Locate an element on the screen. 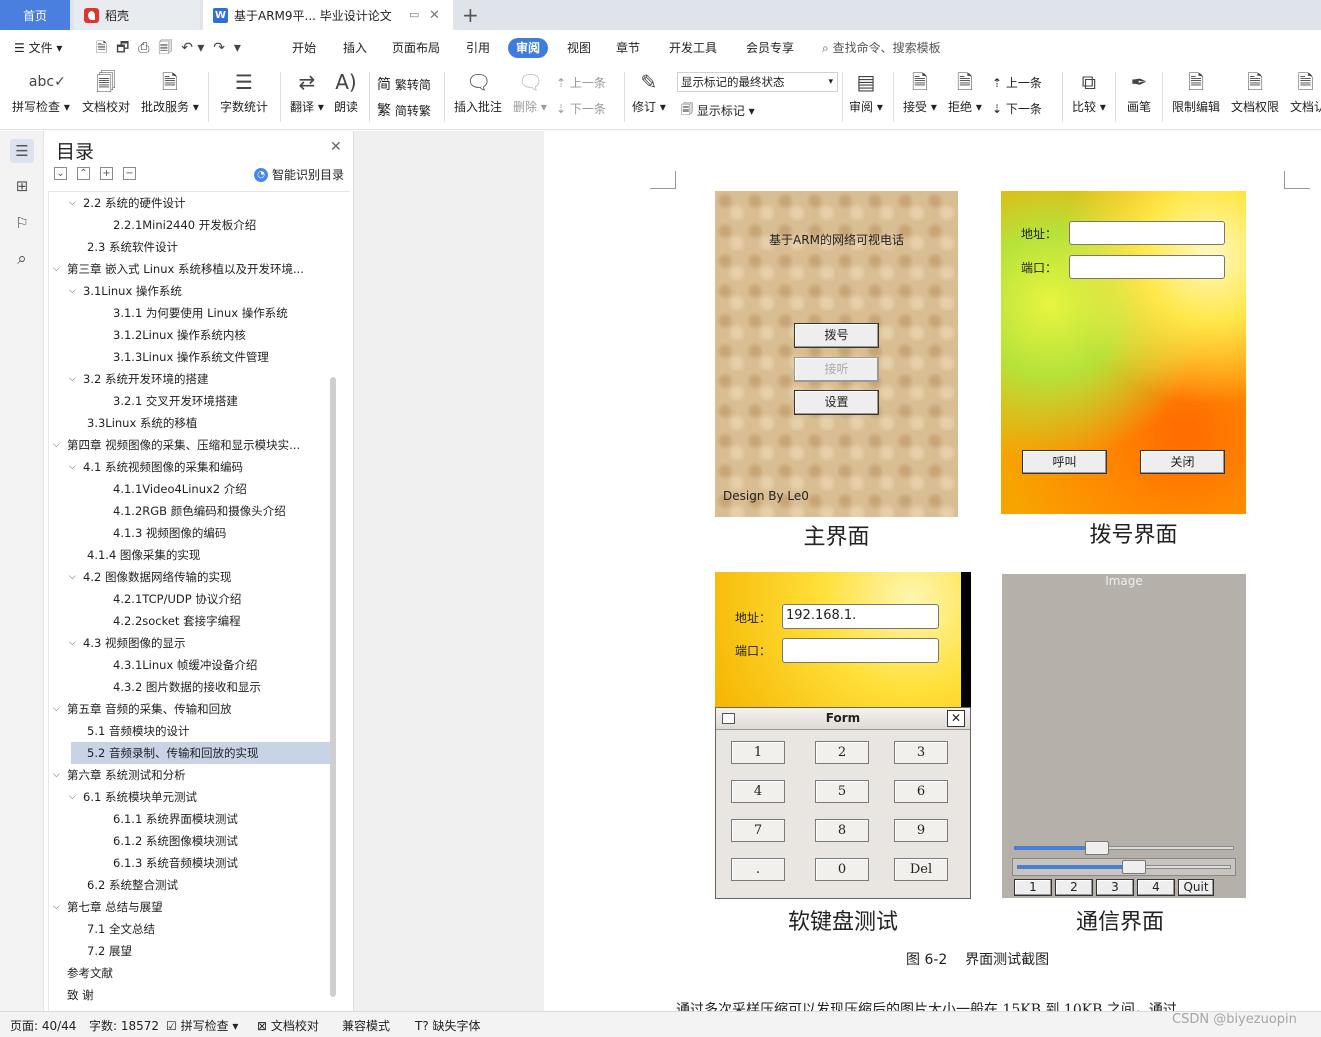 The image size is (1321, 1037). toc-item: ⌵ 3.2 系统开发环境的搭建 is located at coordinates (190, 379).